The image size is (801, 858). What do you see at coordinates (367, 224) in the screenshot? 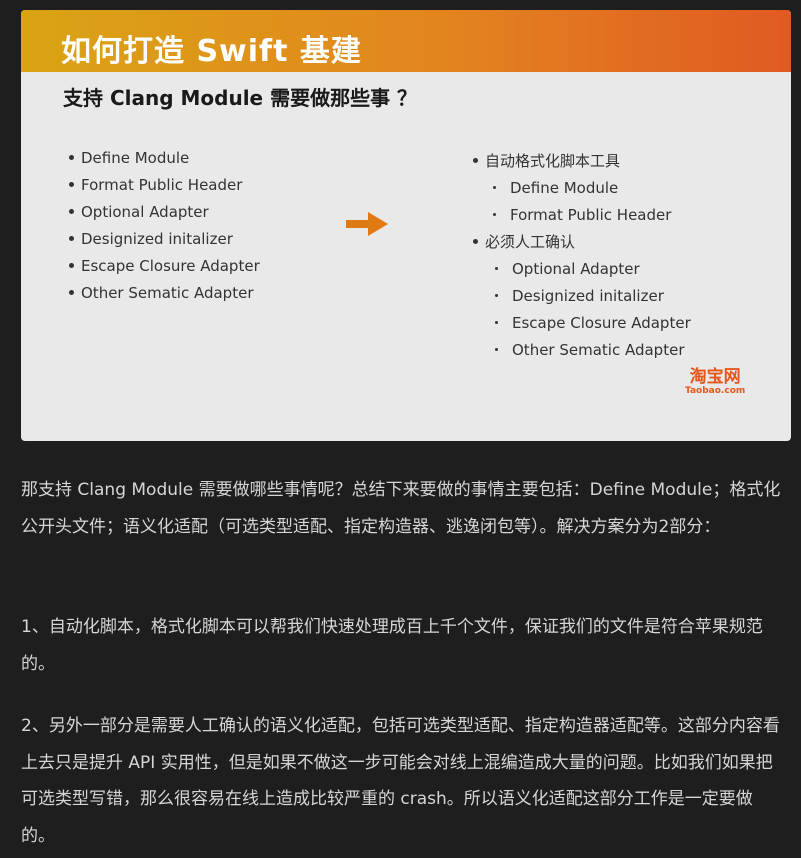
I see `right-arrow-icon` at bounding box center [367, 224].